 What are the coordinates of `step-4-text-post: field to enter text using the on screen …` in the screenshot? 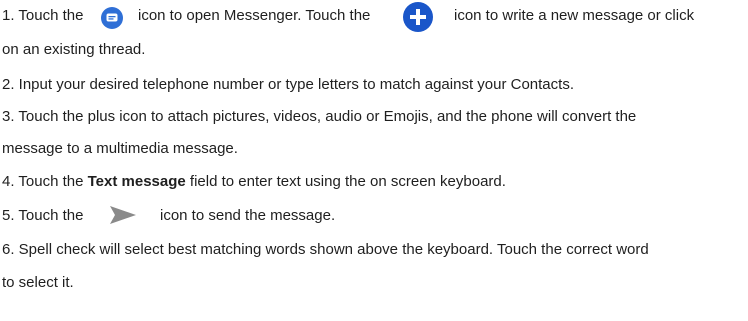 It's located at (347, 181).